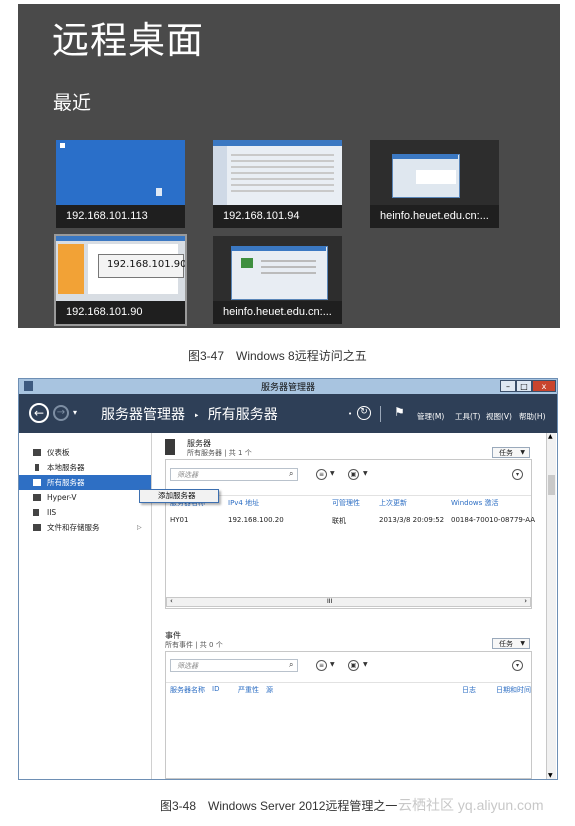 This screenshot has width=575, height=826. I want to click on column-header: 严重性, so click(248, 690).